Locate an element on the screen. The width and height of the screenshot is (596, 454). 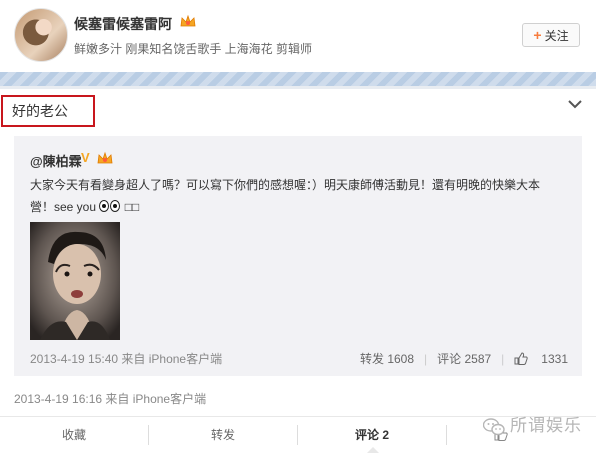
original-post-tail: □□ is located at coordinates (132, 207).